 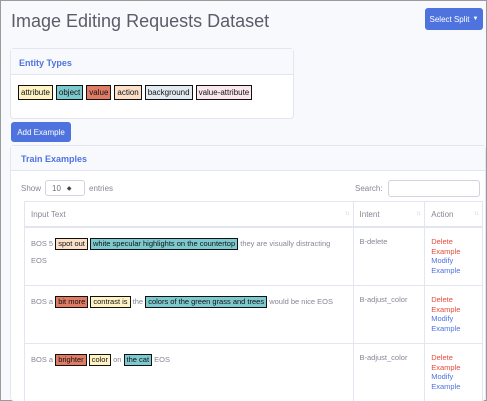 I want to click on entity-span-value: bit more, so click(x=72, y=302).